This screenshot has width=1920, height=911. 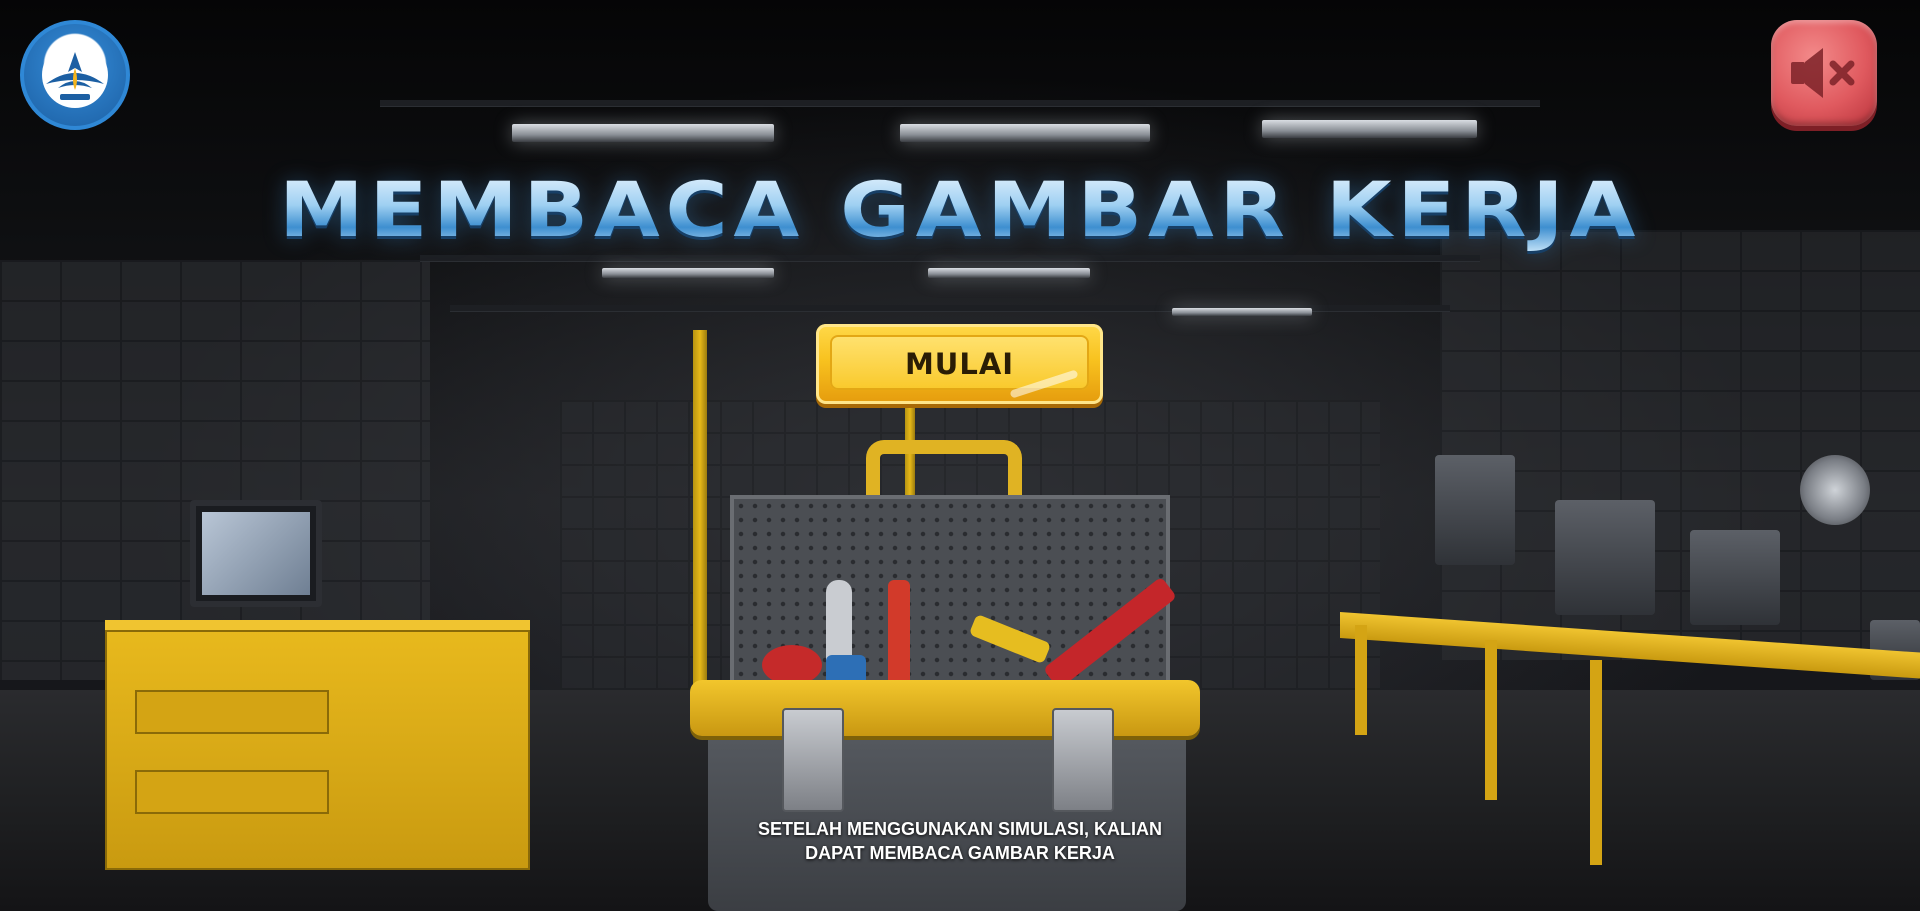 What do you see at coordinates (945, 708) in the screenshot?
I see `toolbox-rim` at bounding box center [945, 708].